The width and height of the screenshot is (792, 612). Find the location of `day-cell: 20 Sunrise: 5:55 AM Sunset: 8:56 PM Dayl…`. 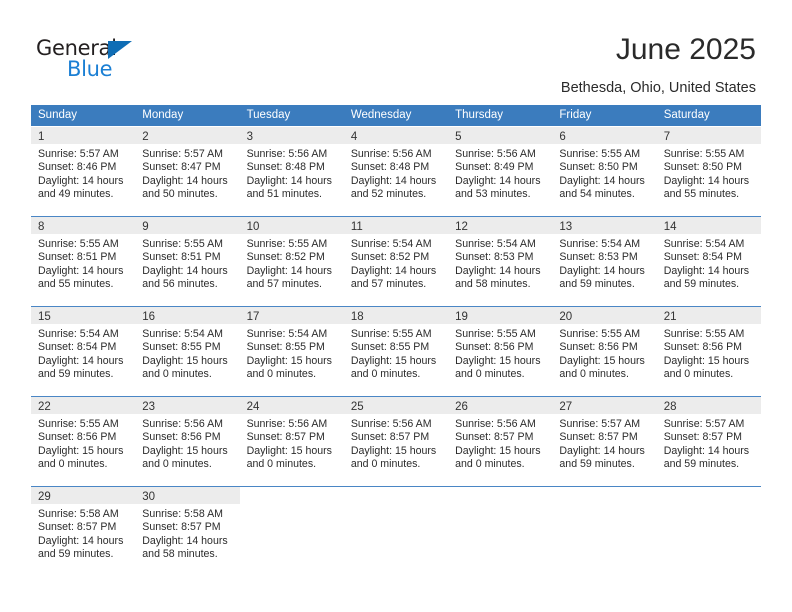

day-cell: 20 Sunrise: 5:55 AM Sunset: 8:56 PM Dayl… is located at coordinates (604, 351).